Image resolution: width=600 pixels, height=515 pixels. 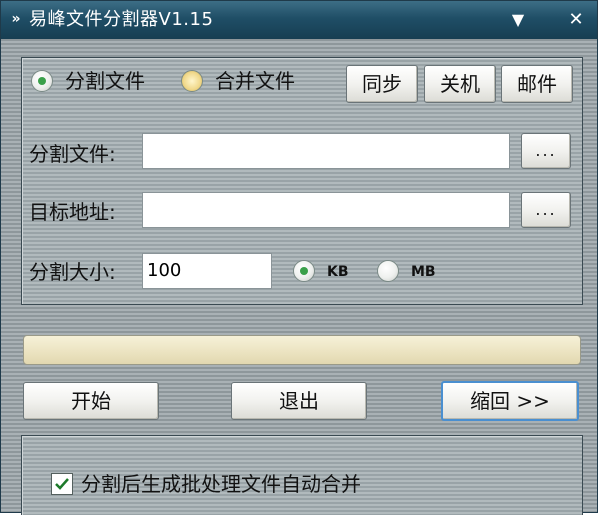 What do you see at coordinates (299, 20) in the screenshot?
I see `title-bar: » 易峰文件分割器V1.15 ▼ ✕` at bounding box center [299, 20].